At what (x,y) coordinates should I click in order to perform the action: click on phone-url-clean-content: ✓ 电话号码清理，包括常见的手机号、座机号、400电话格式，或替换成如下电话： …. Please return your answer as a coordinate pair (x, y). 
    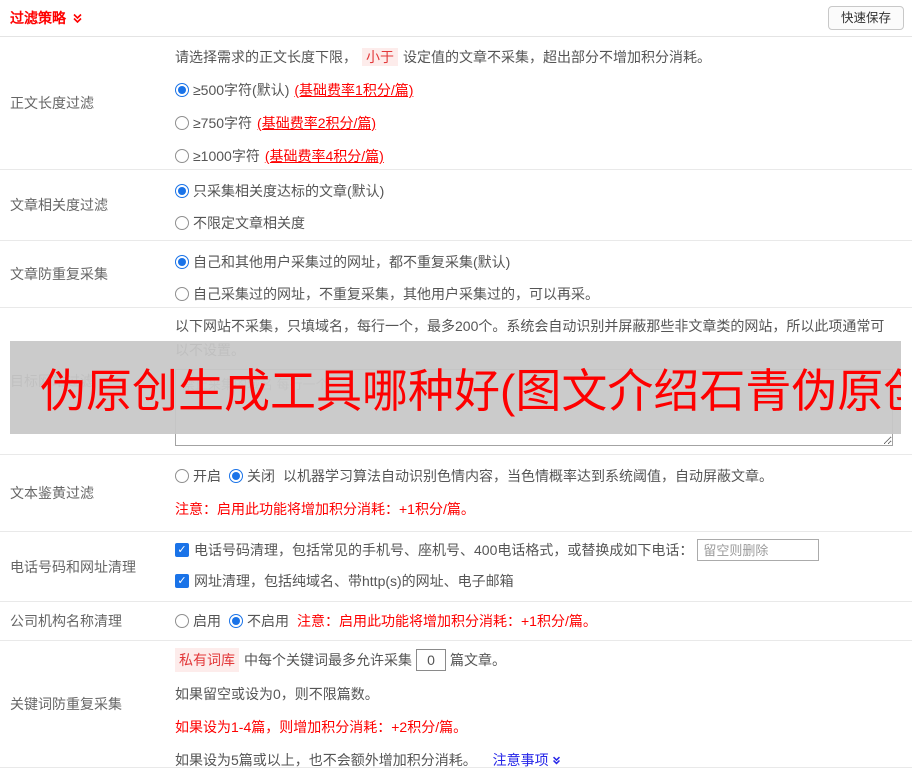
    Looking at the image, I should click on (543, 566).